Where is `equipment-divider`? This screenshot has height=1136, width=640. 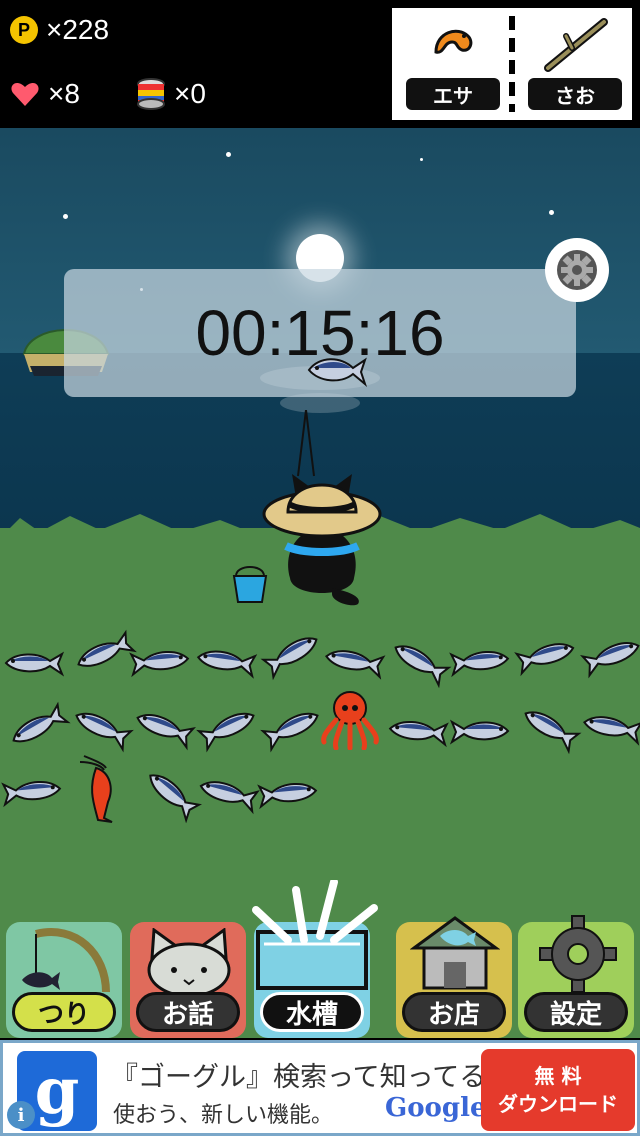
equipment-divider is located at coordinates (512, 64).